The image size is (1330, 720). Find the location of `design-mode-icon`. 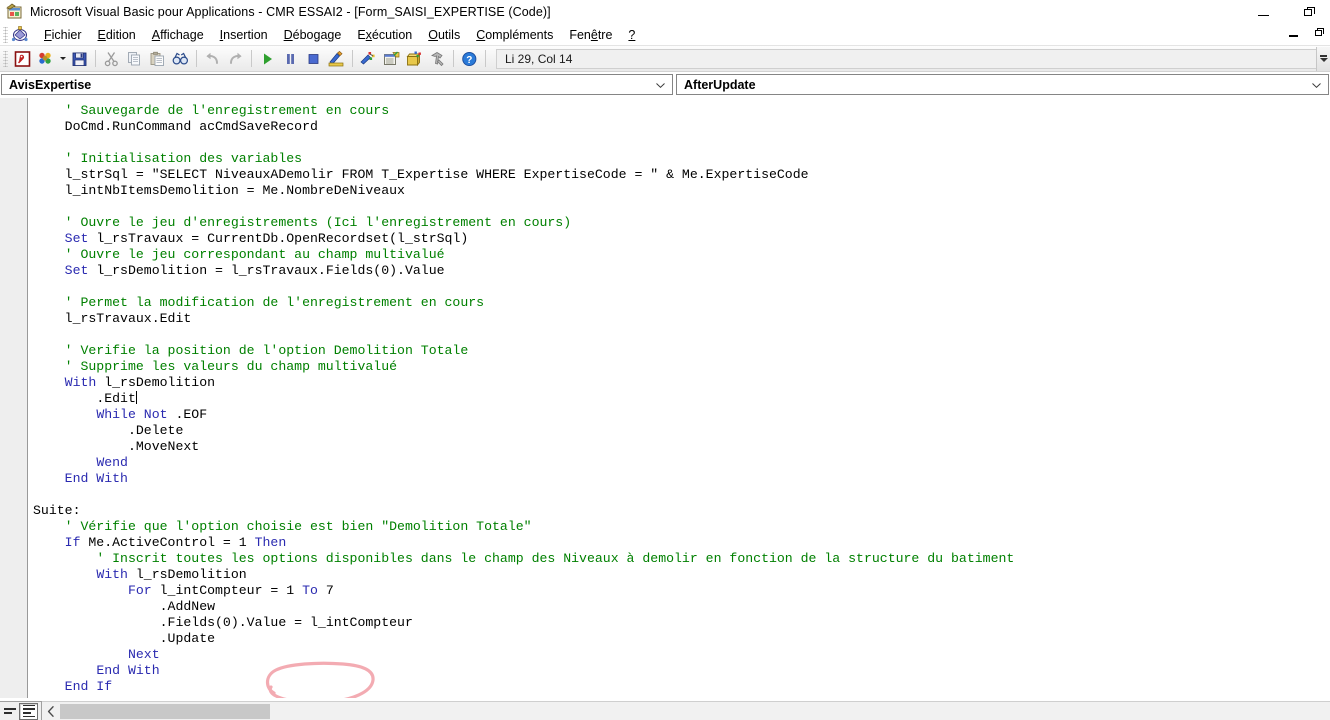

design-mode-icon is located at coordinates (336, 59).